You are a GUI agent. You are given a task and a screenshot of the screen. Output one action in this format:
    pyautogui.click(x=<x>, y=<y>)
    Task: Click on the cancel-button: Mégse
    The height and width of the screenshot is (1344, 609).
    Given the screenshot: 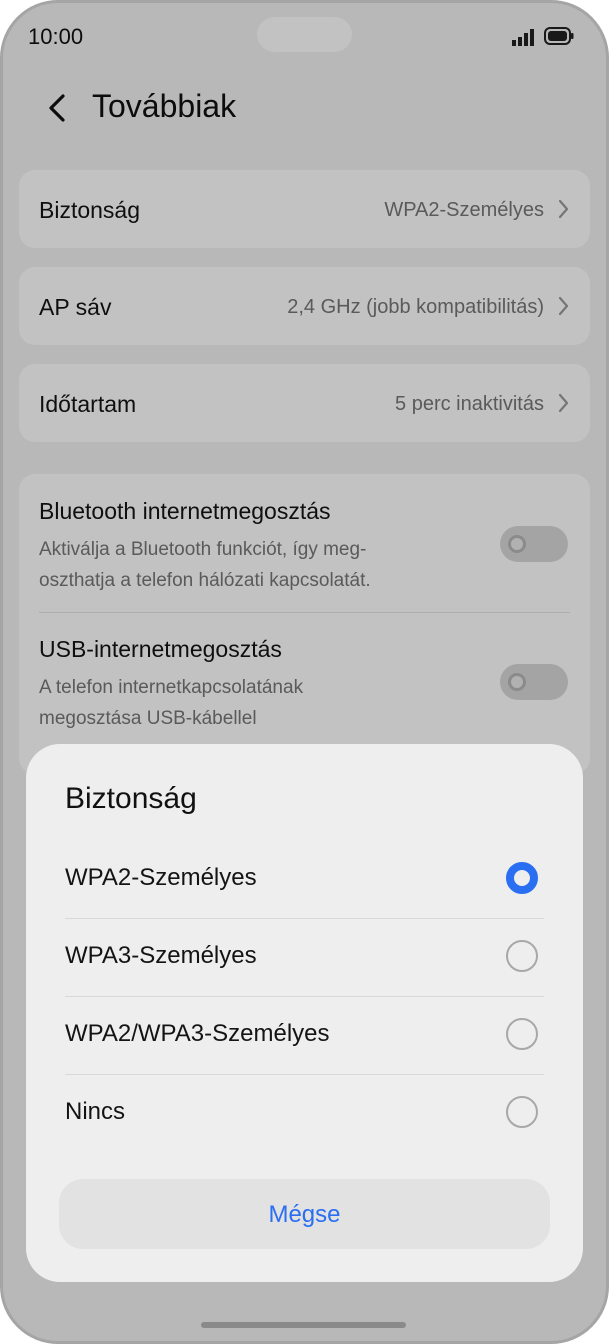 What is the action you would take?
    pyautogui.click(x=304, y=1214)
    